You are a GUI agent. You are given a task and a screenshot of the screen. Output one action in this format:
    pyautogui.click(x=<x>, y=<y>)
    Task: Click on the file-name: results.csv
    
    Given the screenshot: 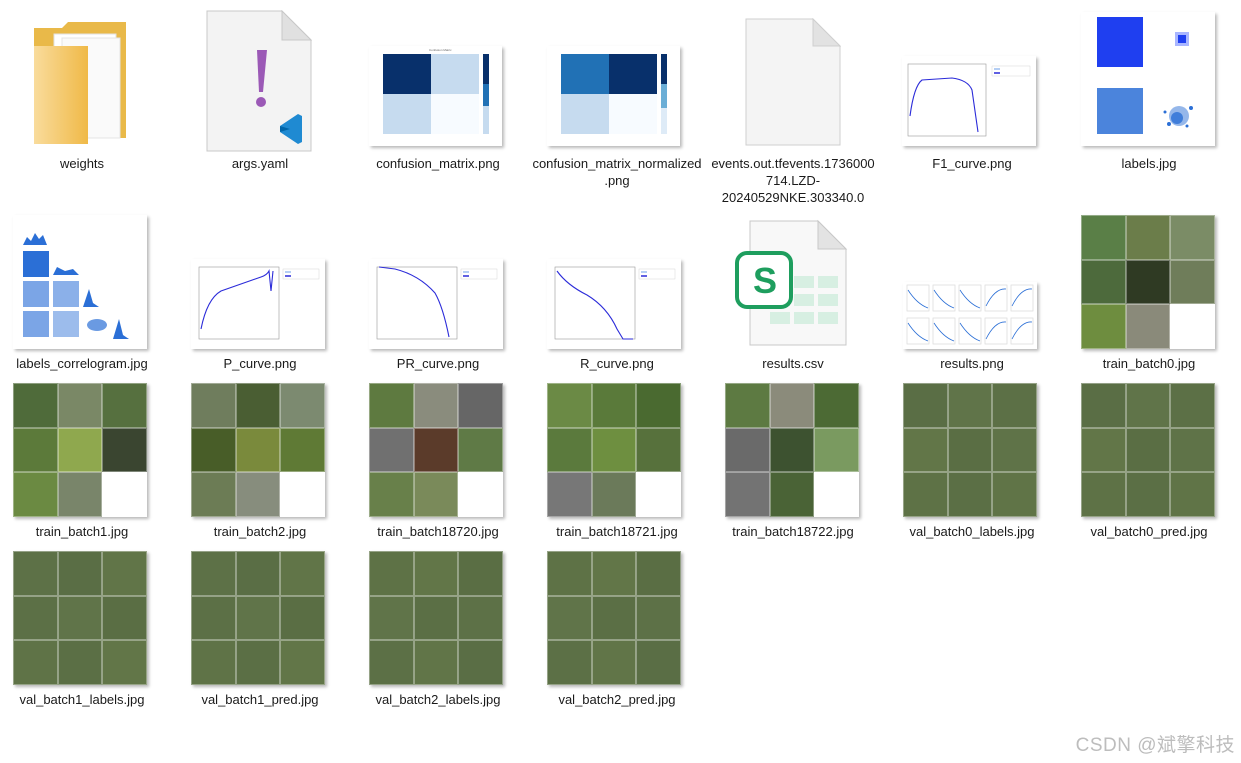 What is the action you would take?
    pyautogui.click(x=793, y=363)
    